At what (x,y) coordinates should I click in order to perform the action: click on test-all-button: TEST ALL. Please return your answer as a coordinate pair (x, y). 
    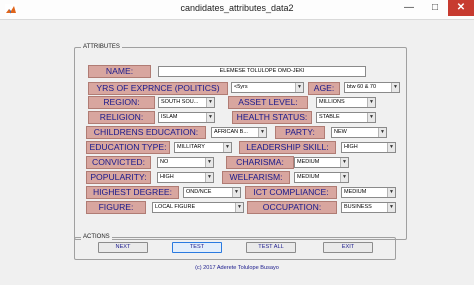
    Looking at the image, I should click on (271, 247).